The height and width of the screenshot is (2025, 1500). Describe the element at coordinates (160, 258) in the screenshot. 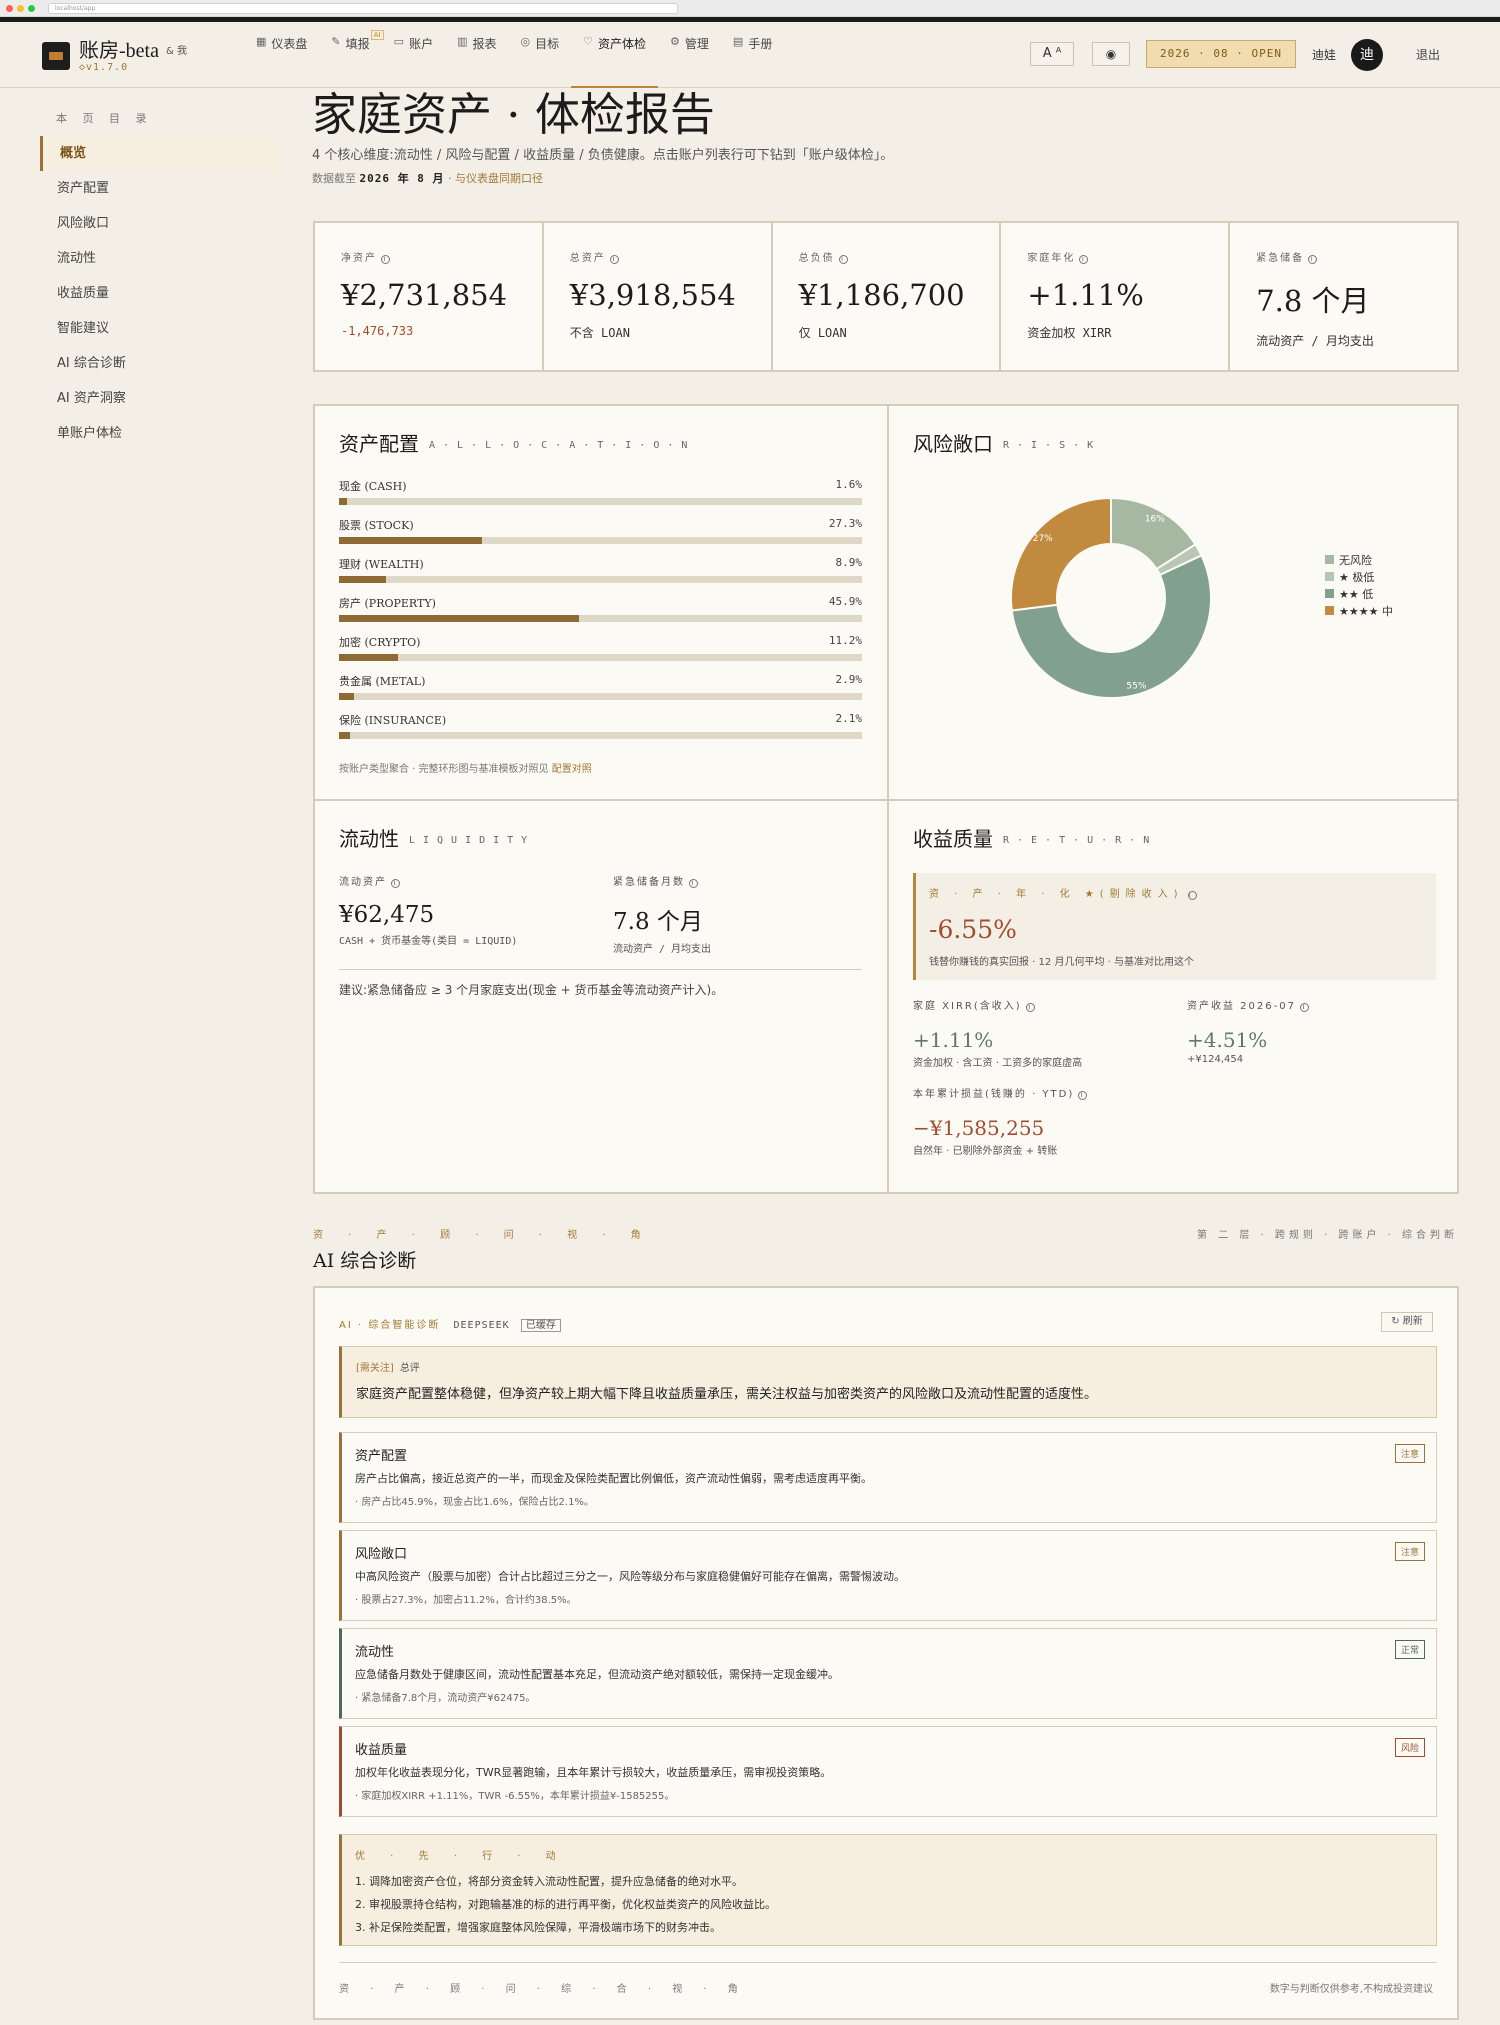

I see `toc-item-liquidity: 流动性` at that location.